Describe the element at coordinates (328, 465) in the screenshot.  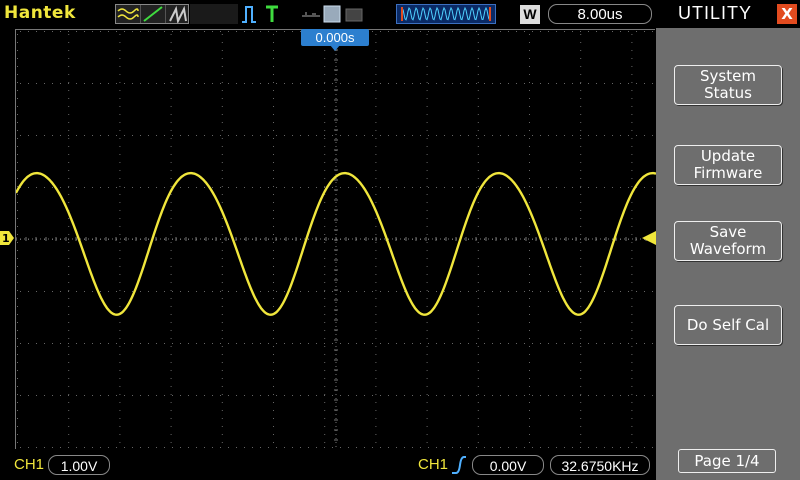
I see `status-bar: CH1 1.00V CH1 0.00V 32.6750KHz` at that location.